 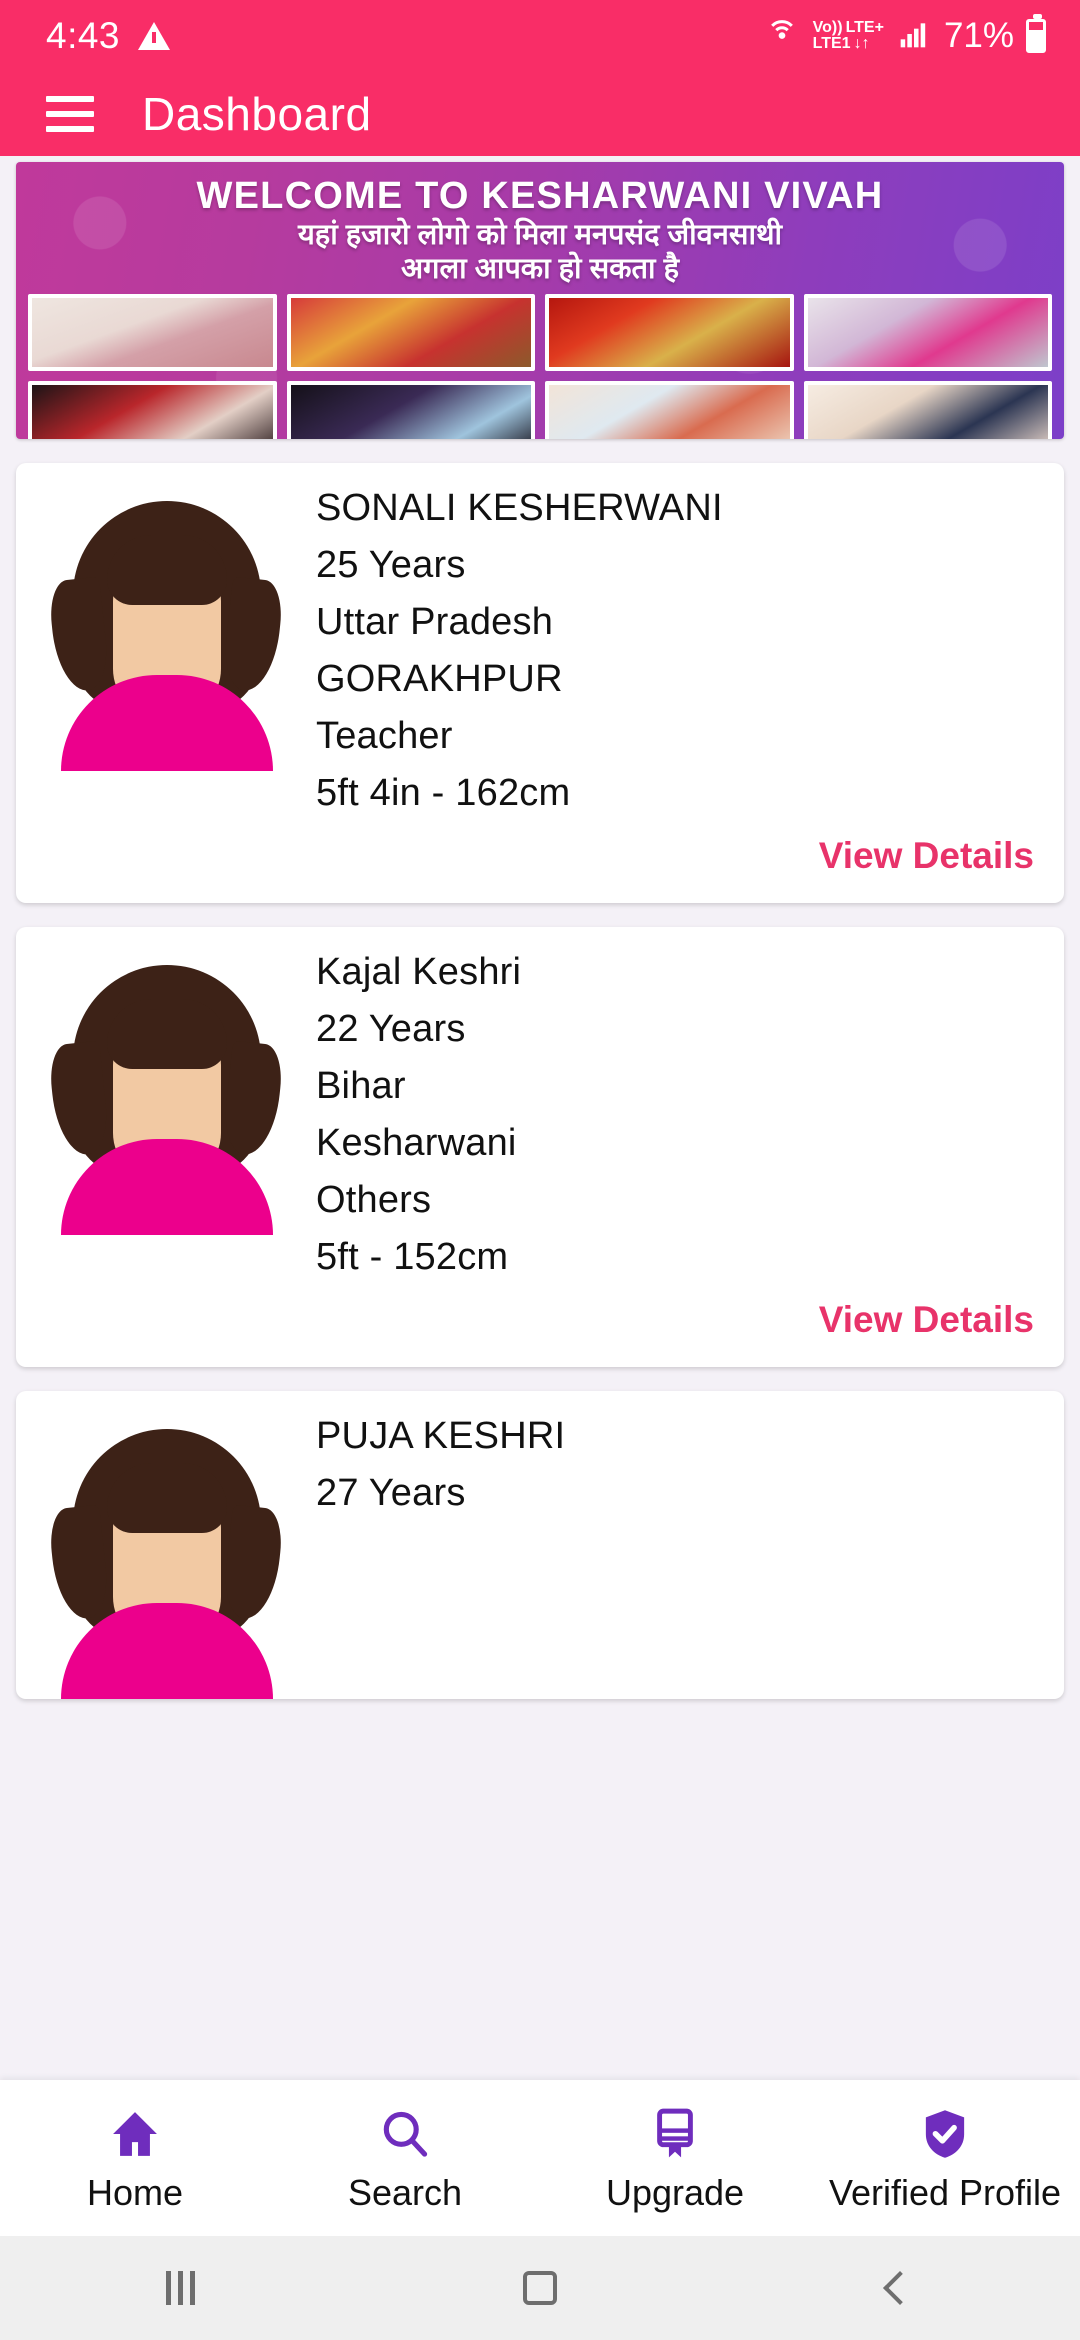 What do you see at coordinates (405, 2134) in the screenshot?
I see `search-icon` at bounding box center [405, 2134].